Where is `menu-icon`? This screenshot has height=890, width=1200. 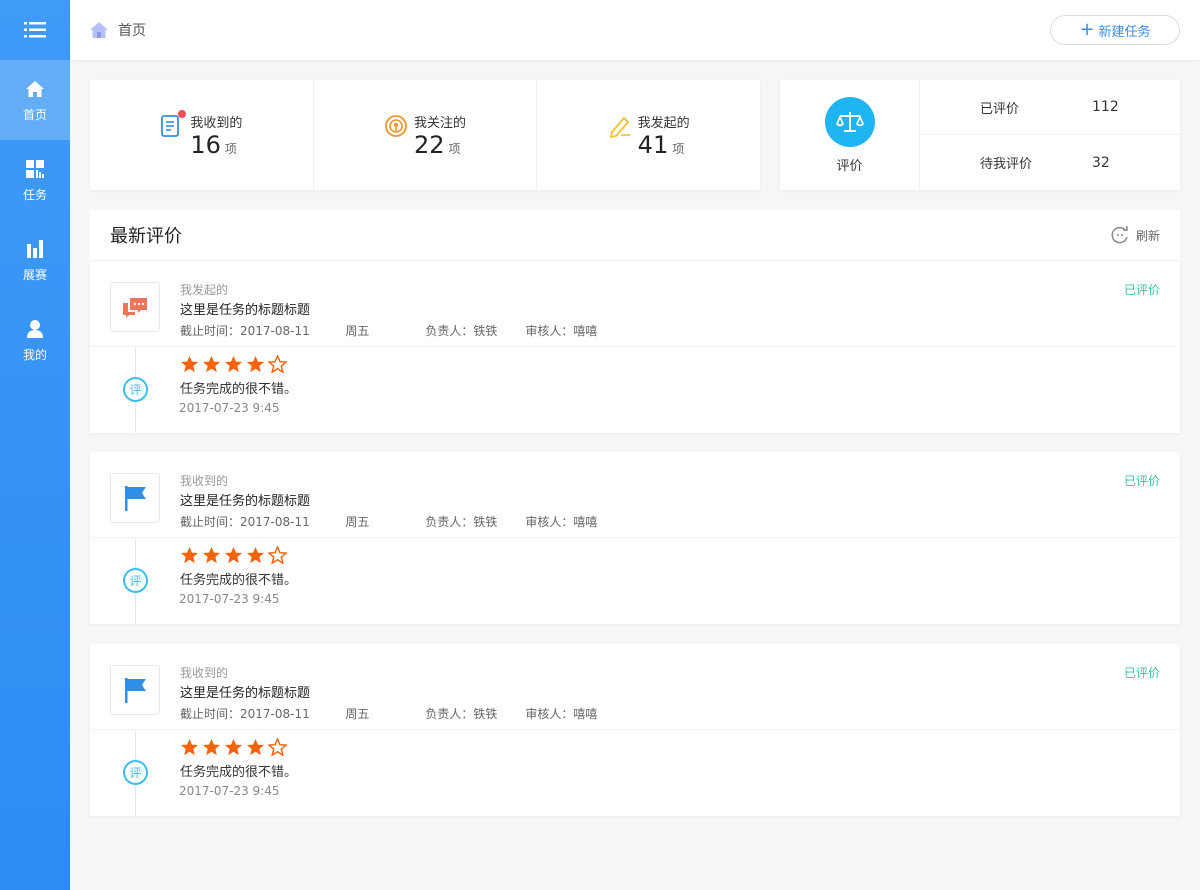
menu-icon is located at coordinates (35, 30).